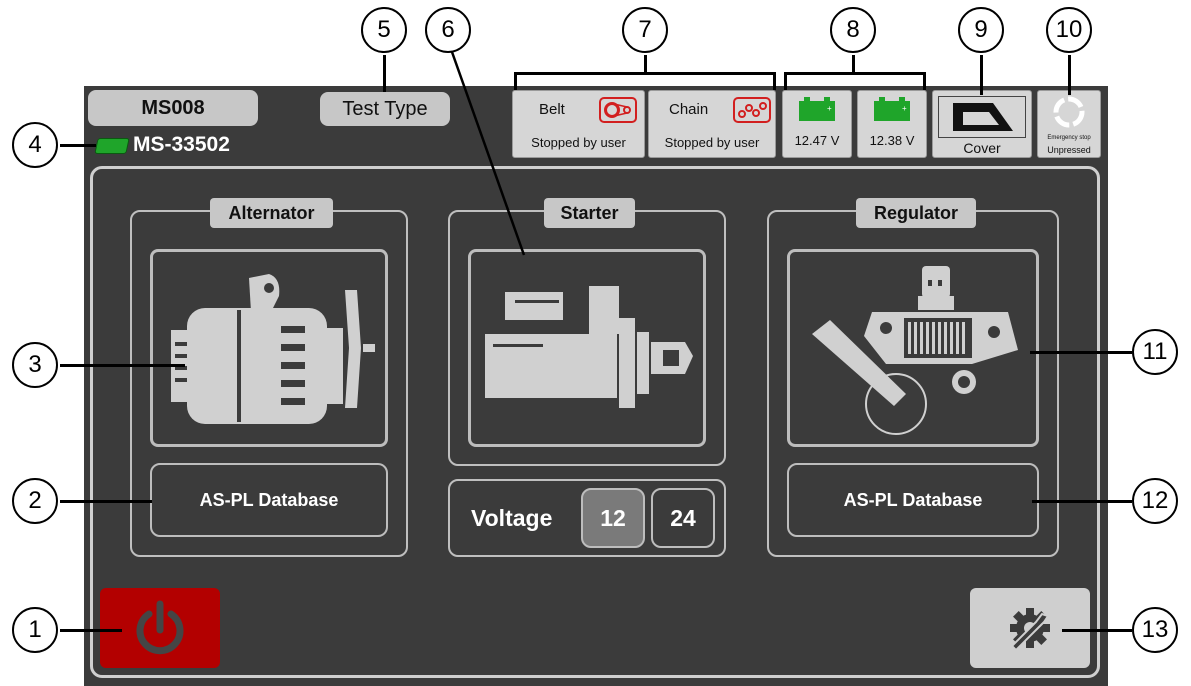 The height and width of the screenshot is (686, 1191). I want to click on callout-7: 7, so click(645, 30).